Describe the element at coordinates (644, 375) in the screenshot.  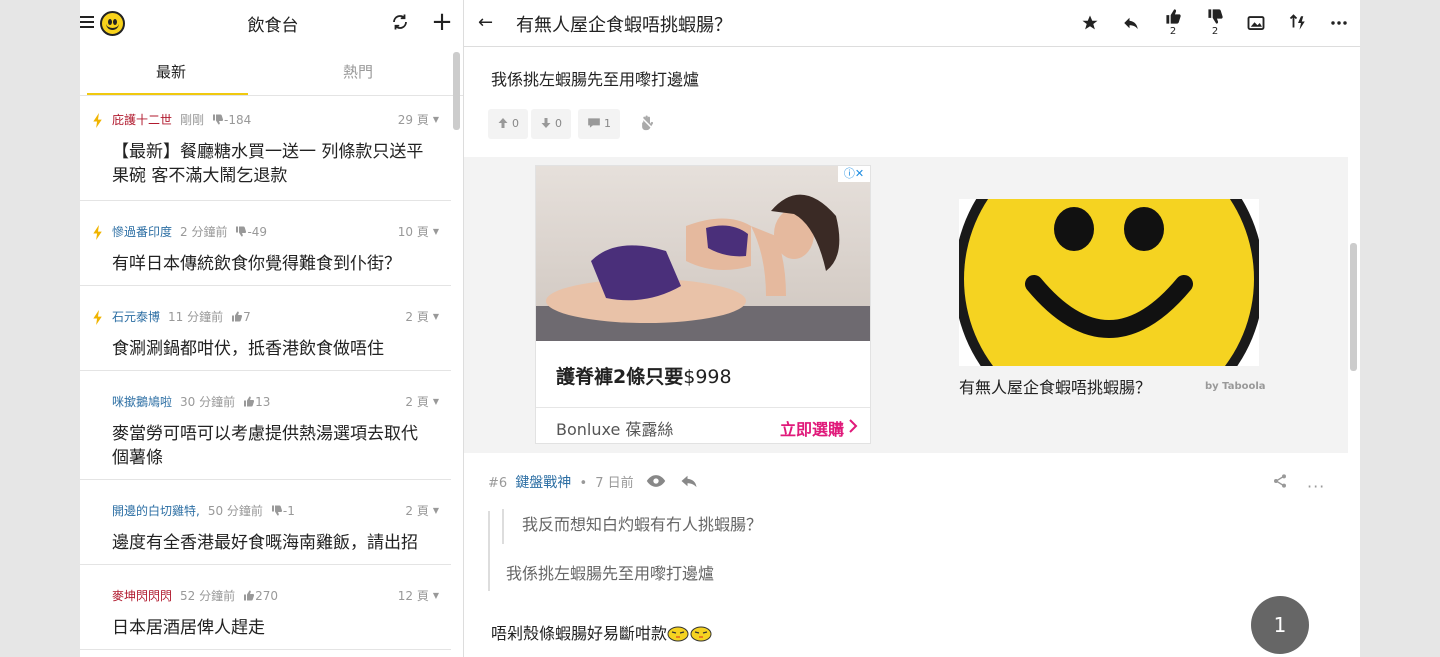
I see `ad-headline: 護脊褲2條只要$998` at that location.